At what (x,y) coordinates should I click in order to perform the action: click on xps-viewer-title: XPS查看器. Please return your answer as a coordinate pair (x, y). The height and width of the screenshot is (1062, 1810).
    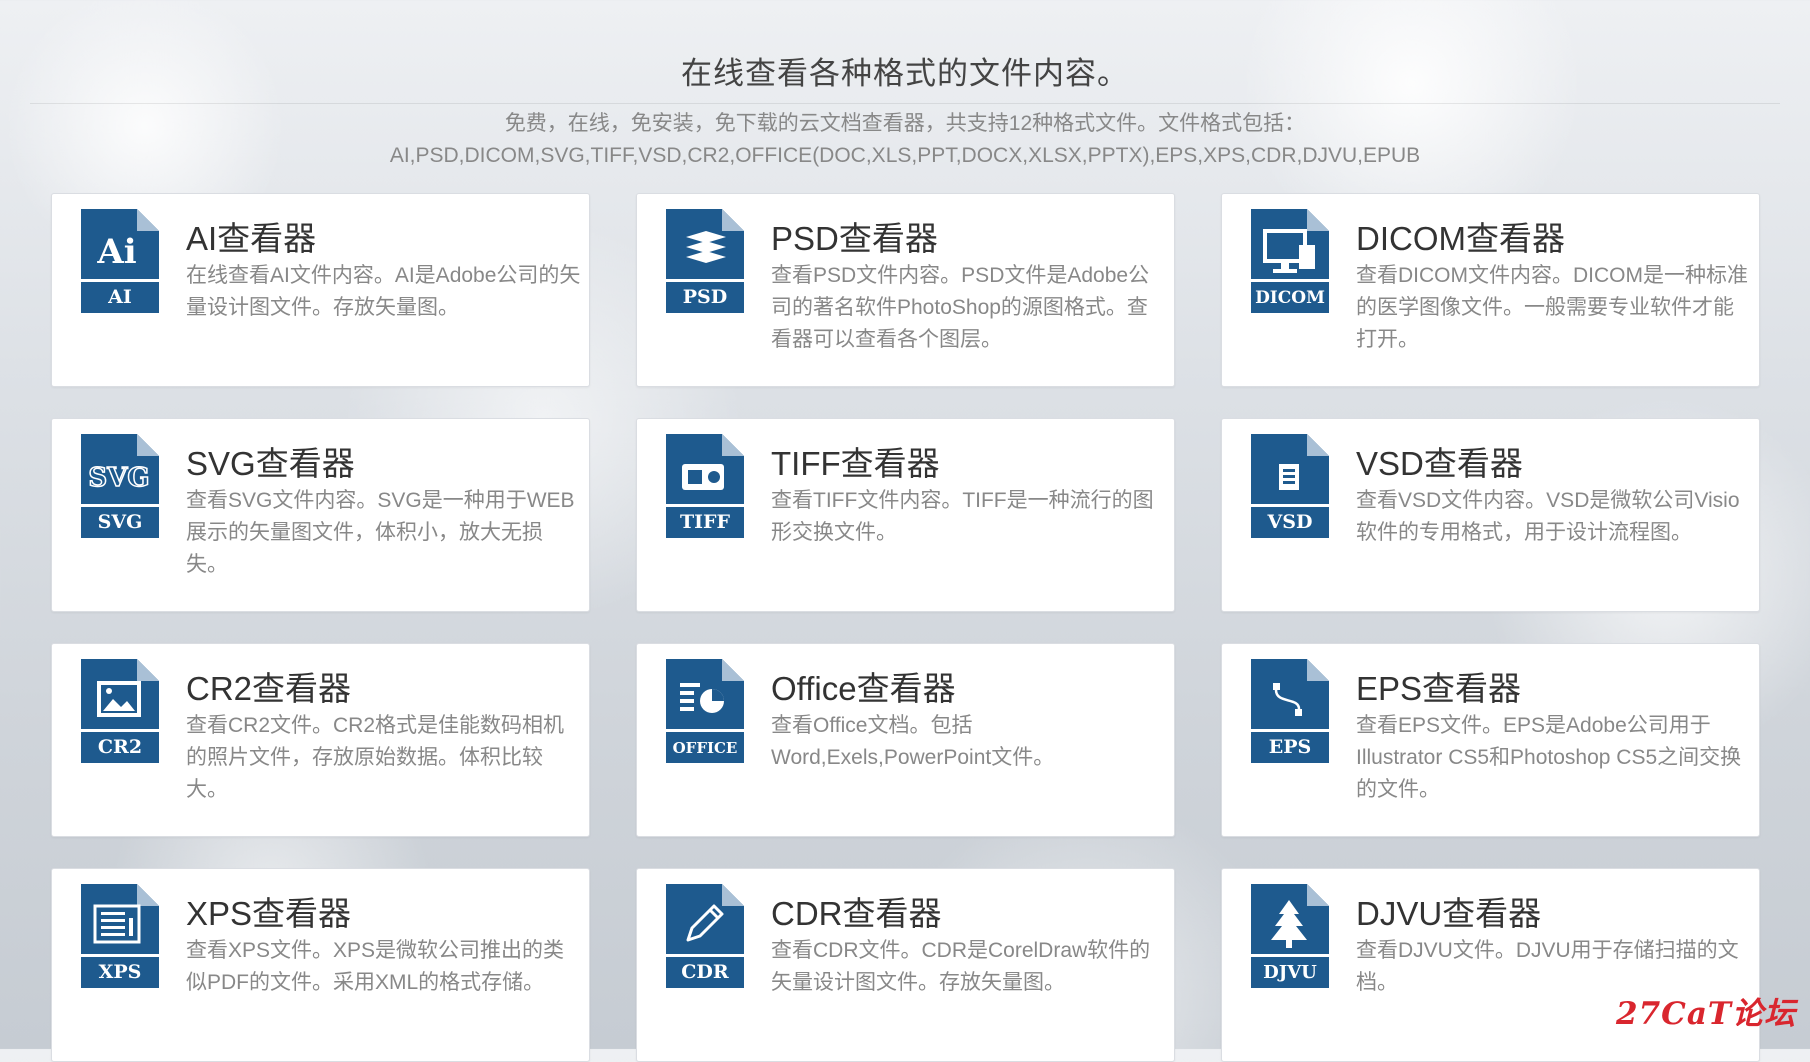
    Looking at the image, I should click on (269, 913).